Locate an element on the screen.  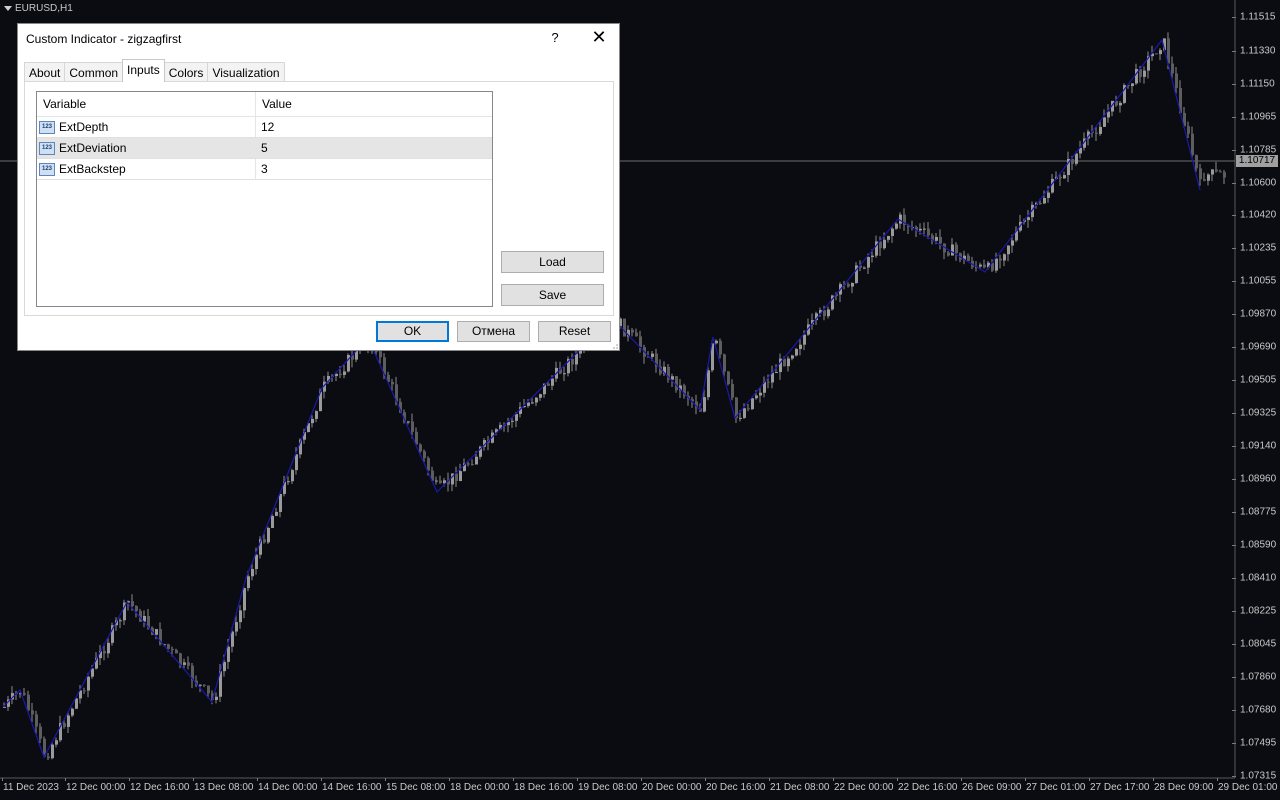
price-tick-label: 1.10420 is located at coordinates (1258, 215).